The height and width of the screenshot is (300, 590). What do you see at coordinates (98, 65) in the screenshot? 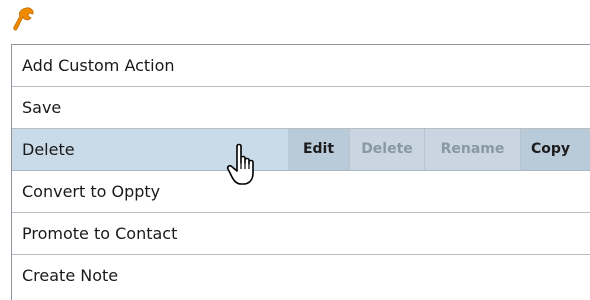
I see `menu-item-label: Add Custom Action` at bounding box center [98, 65].